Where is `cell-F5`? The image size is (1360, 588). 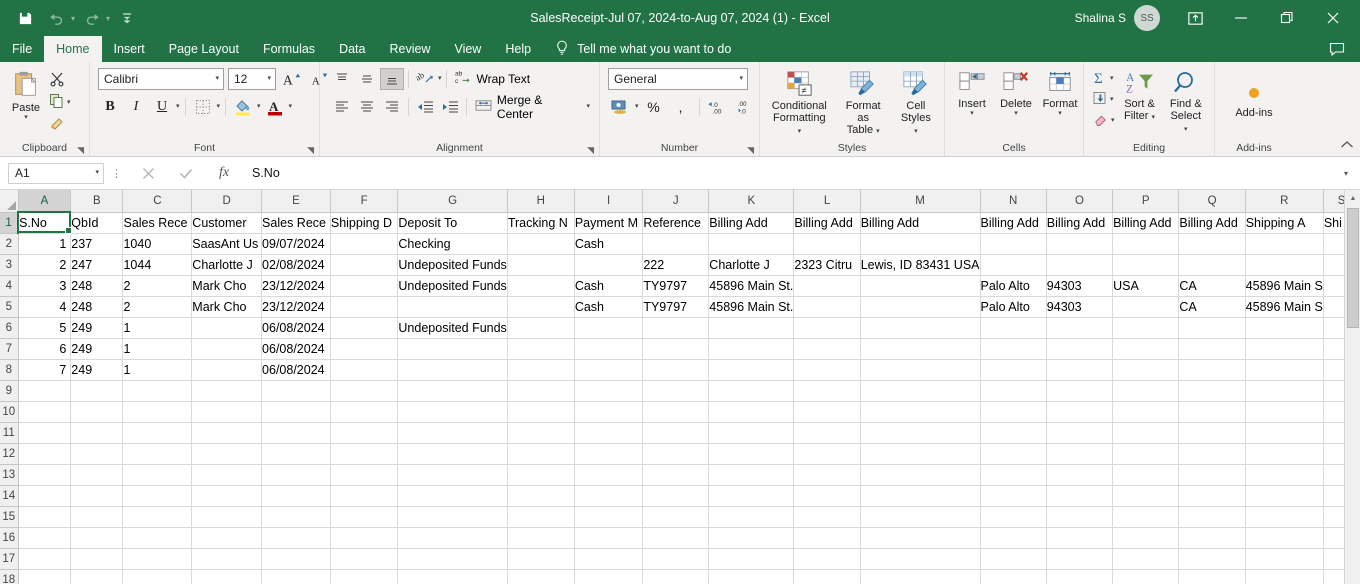 cell-F5 is located at coordinates (364, 307).